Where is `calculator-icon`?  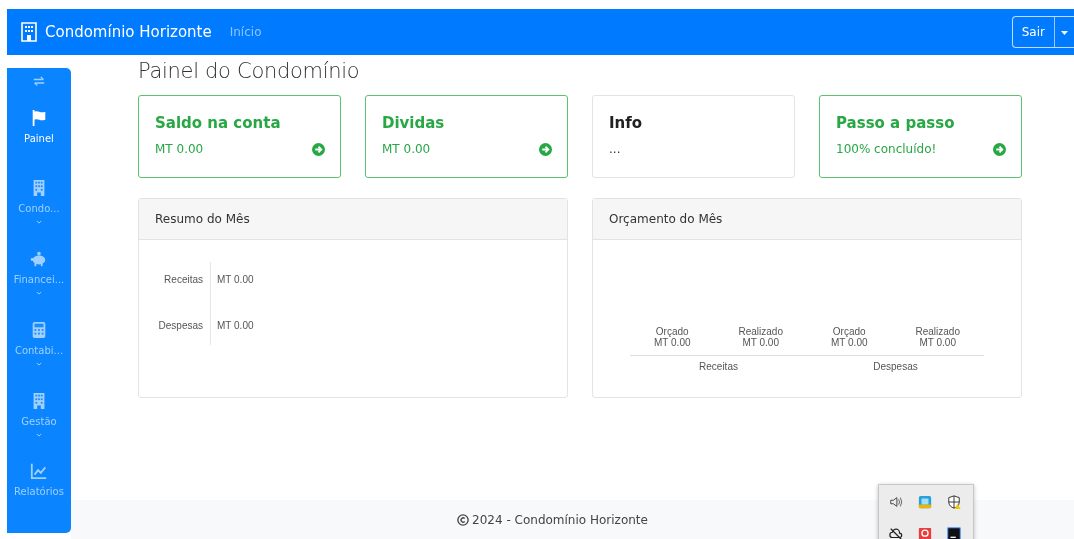 calculator-icon is located at coordinates (39, 329).